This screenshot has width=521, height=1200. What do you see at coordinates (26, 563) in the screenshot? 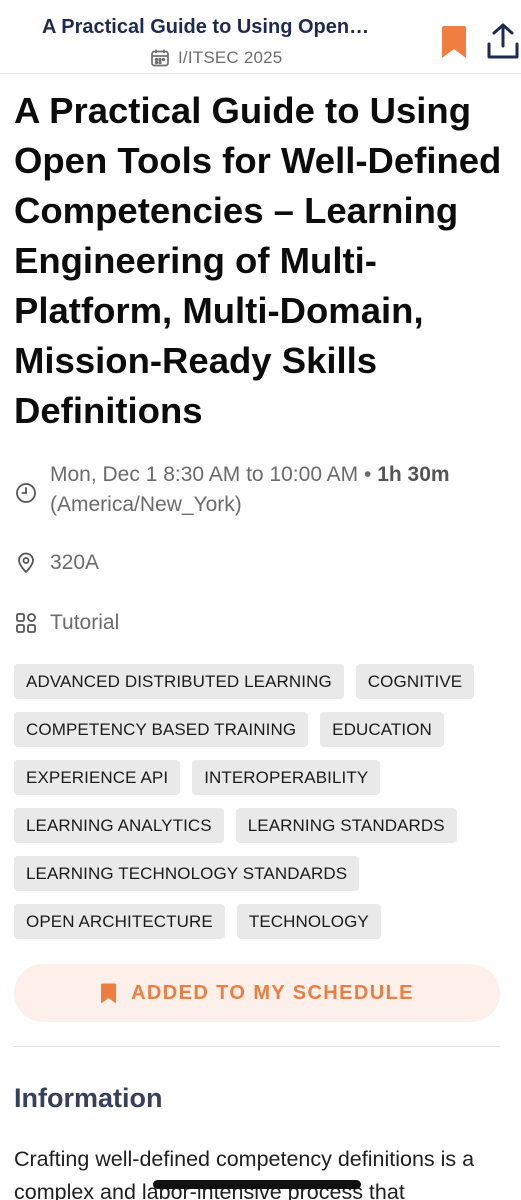
I see `location-pin-icon` at bounding box center [26, 563].